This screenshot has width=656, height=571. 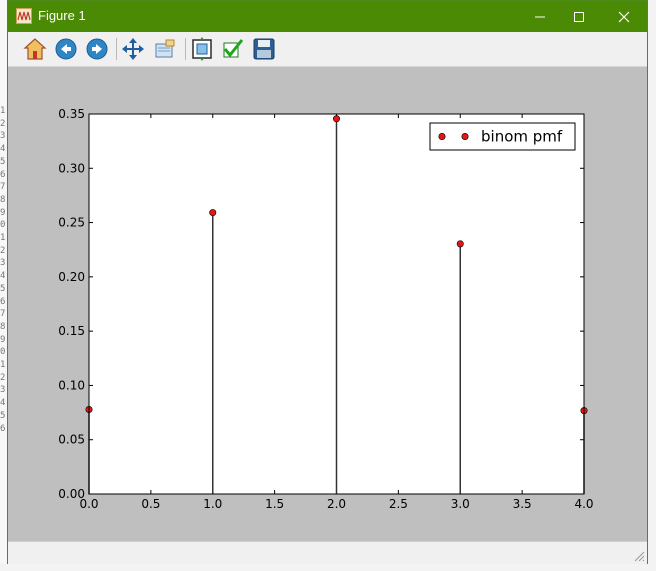 I want to click on pan-button, so click(x=133, y=49).